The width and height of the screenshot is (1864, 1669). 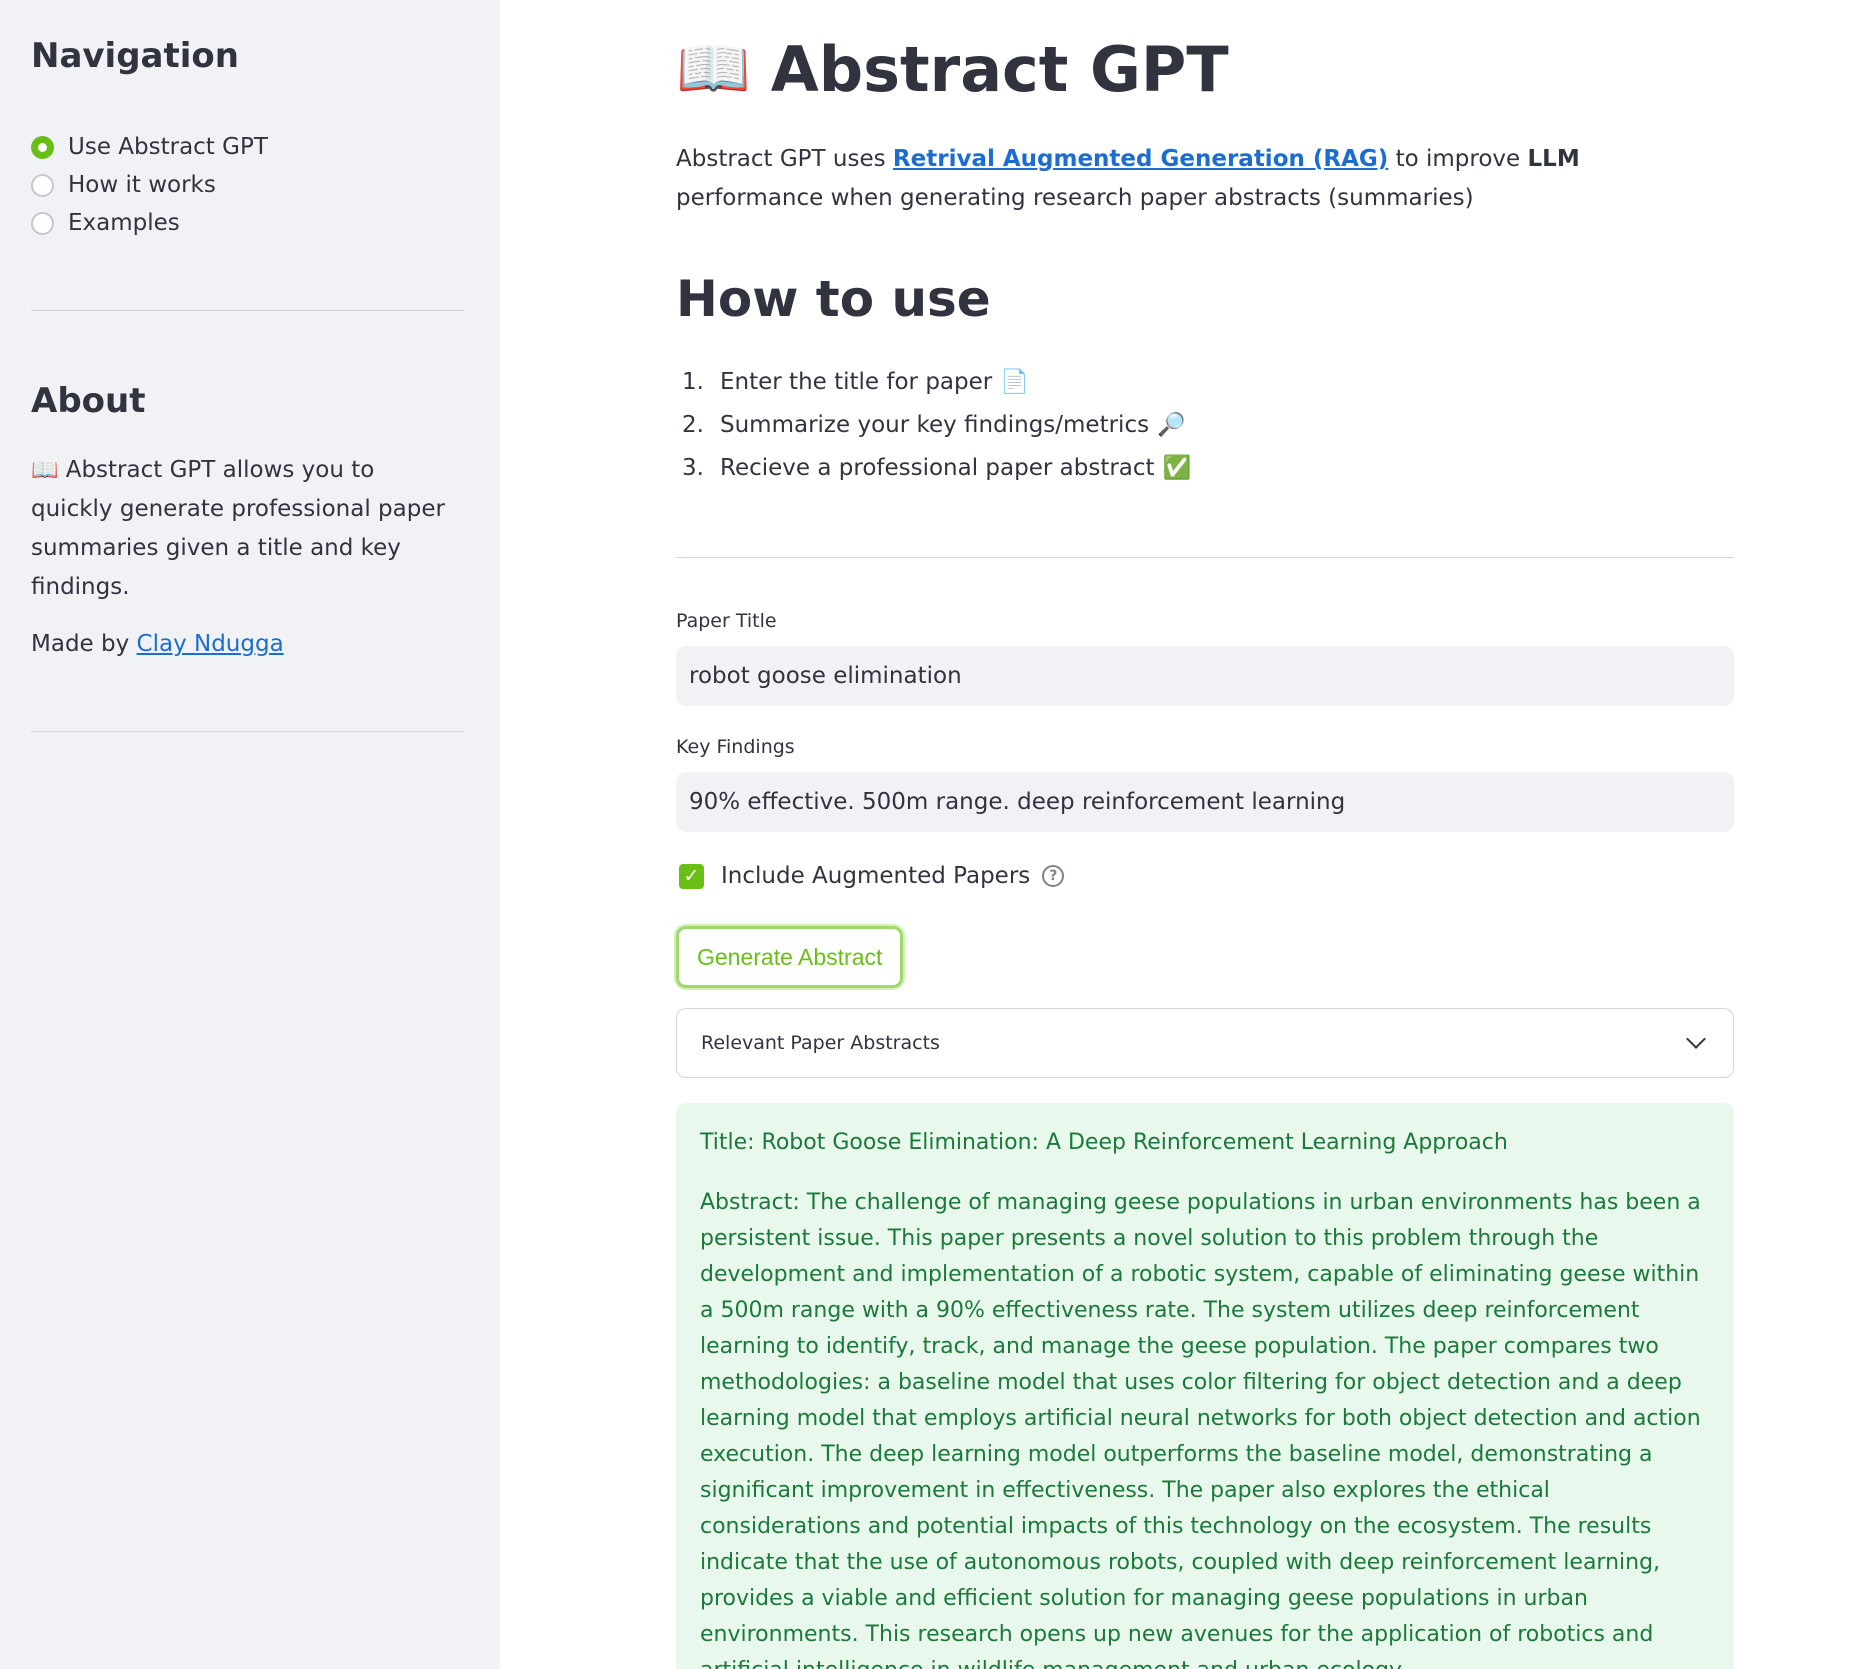 I want to click on rag-link: Retrival Augmented Generation (RAG), so click(x=1140, y=159).